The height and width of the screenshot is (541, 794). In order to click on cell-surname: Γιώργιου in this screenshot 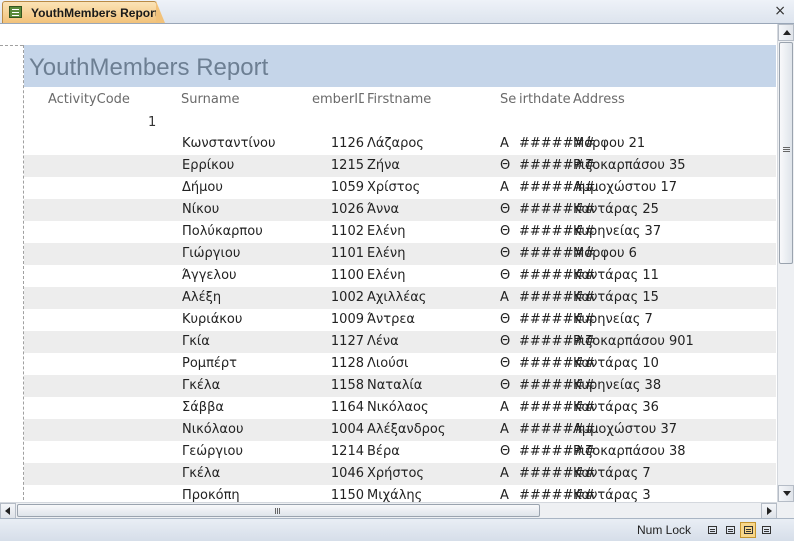, I will do `click(211, 253)`.